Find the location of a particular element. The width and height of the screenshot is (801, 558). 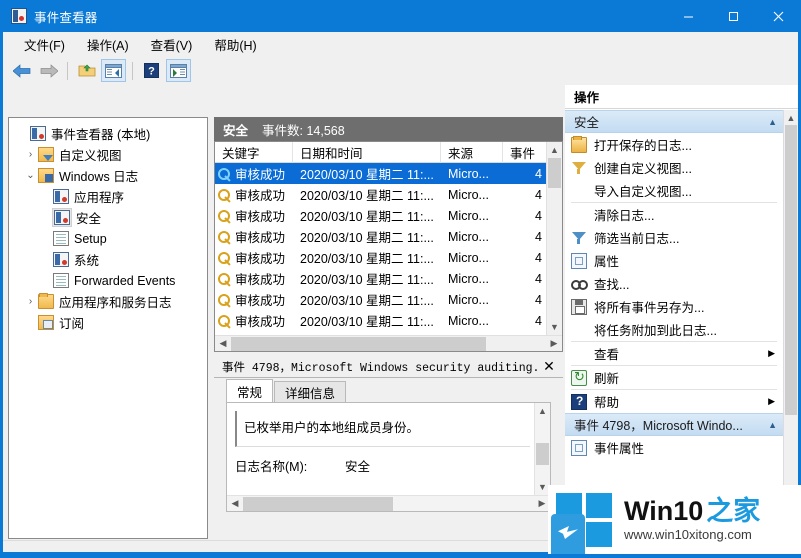

details-body: 已枚举用户的本地组成员身份。 日志名称(M): 安全 ▲ ▼ ◀ ▶ is located at coordinates (388, 457).